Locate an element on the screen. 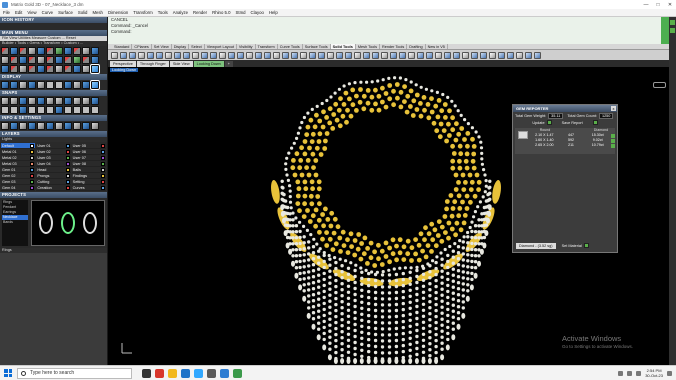 The image size is (676, 380). layer-row: Gem 04 is located at coordinates (18, 188).